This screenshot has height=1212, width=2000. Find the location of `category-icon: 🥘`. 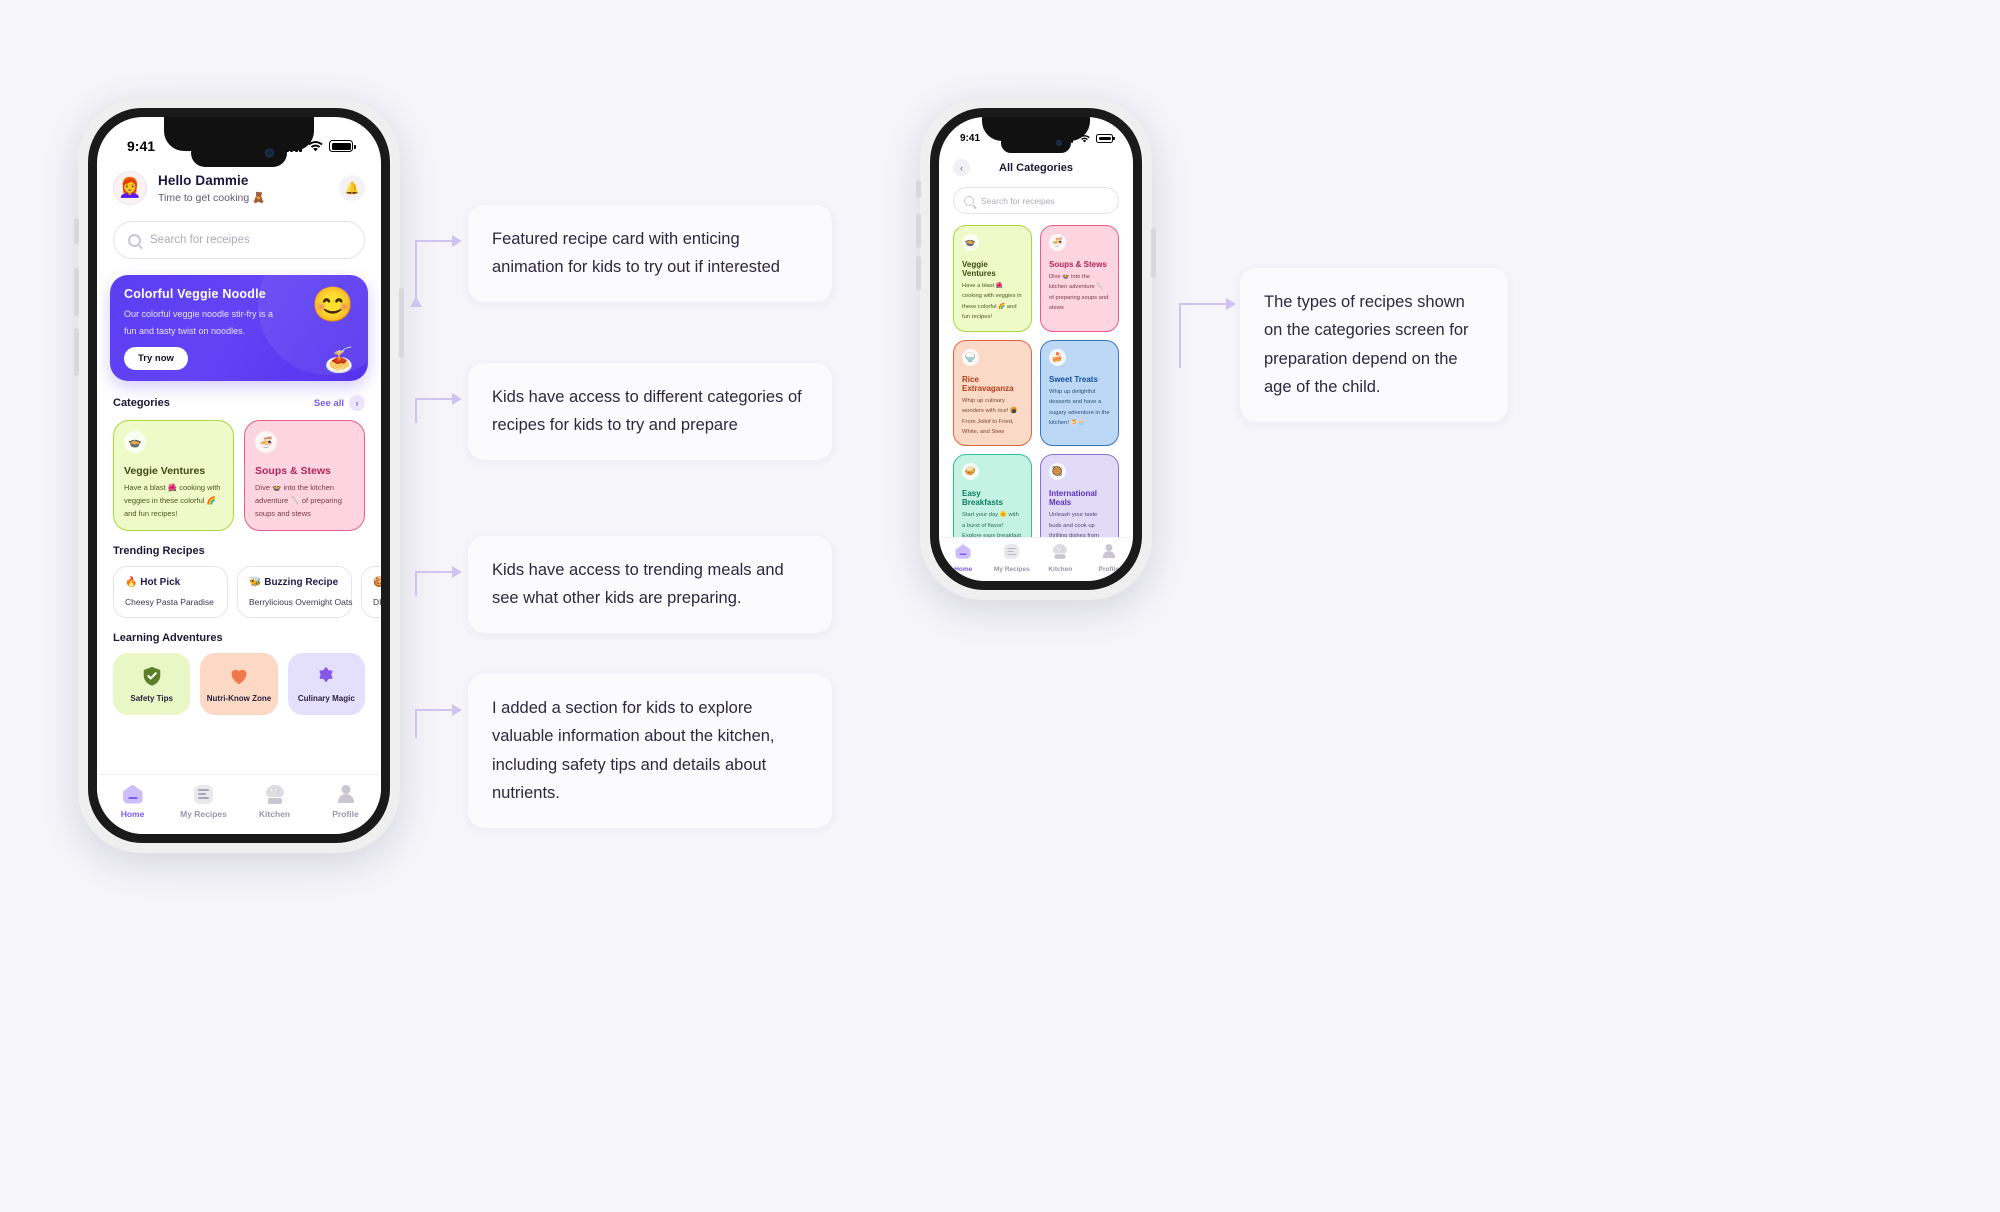

category-icon: 🥘 is located at coordinates (1057, 472).